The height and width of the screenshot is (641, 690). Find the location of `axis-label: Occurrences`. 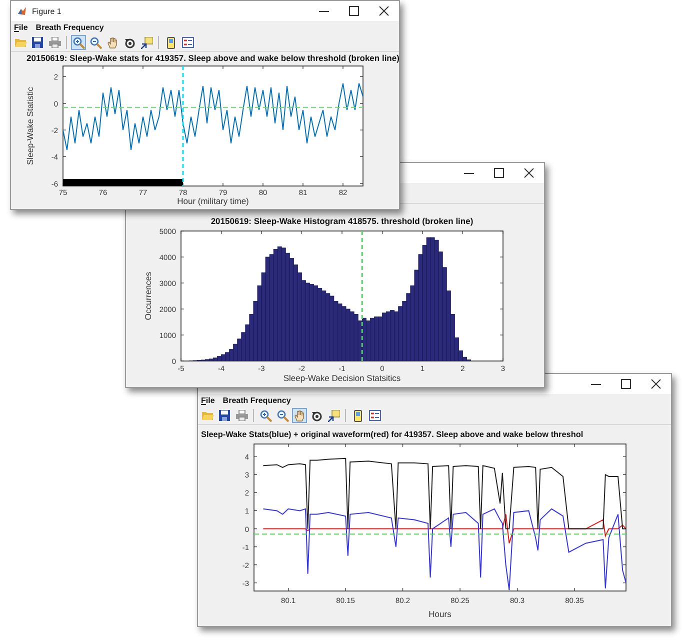

axis-label: Occurrences is located at coordinates (148, 296).